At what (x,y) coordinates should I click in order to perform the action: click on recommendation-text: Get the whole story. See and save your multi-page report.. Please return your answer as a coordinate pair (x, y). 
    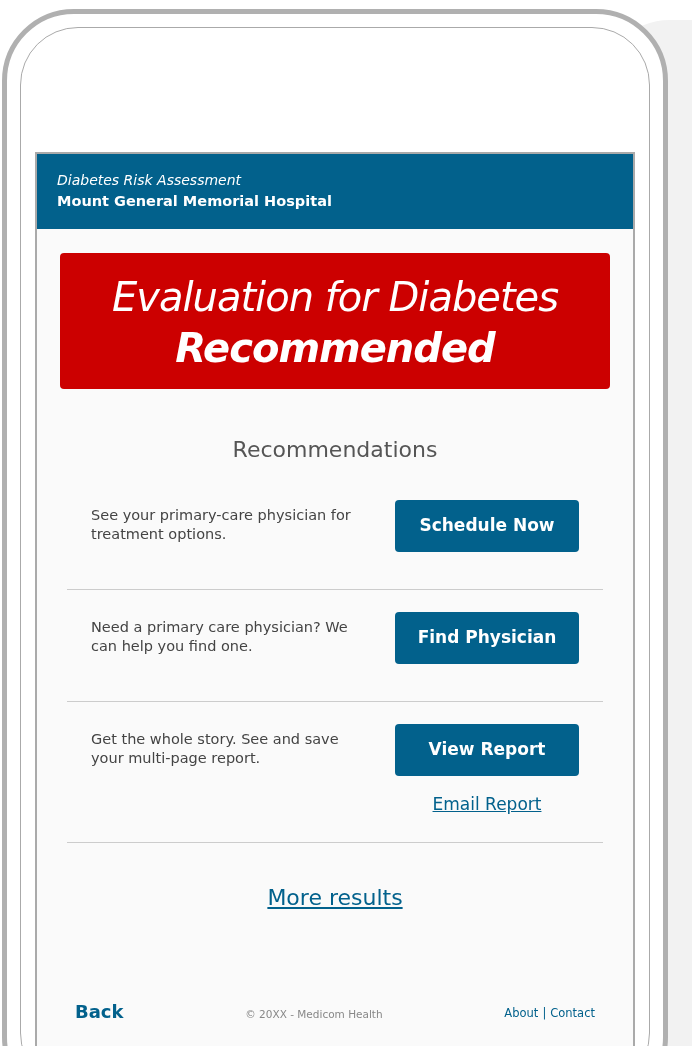
    Looking at the image, I should click on (215, 749).